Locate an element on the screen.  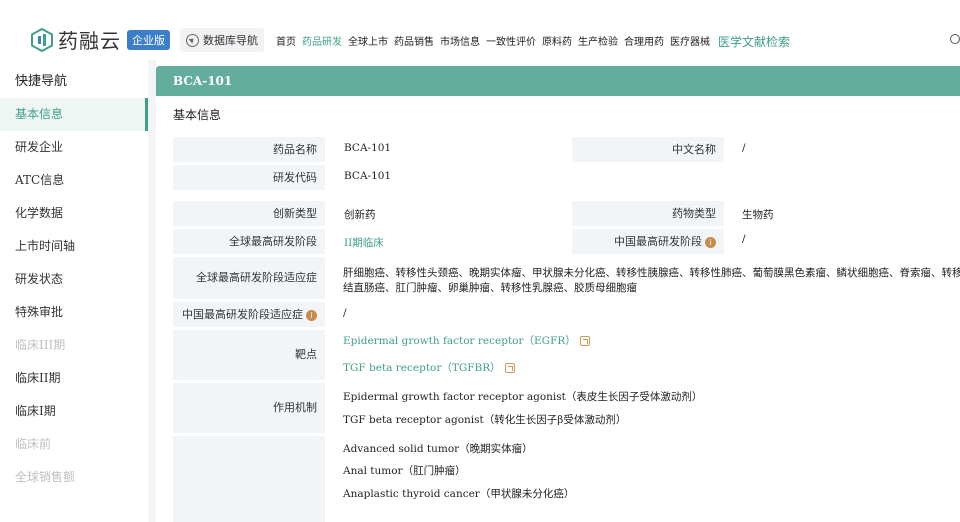
innovation-type-label: 创新类型 is located at coordinates (249, 213).